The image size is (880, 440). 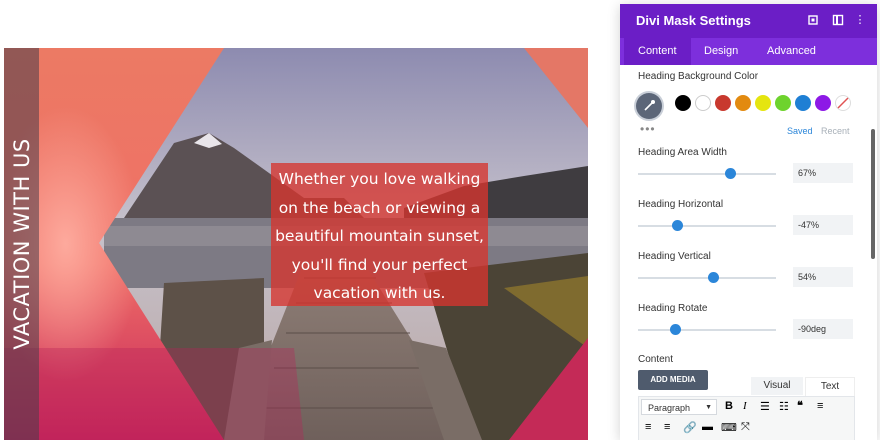 I want to click on sidebar-toggle-icon, so click(x=838, y=20).